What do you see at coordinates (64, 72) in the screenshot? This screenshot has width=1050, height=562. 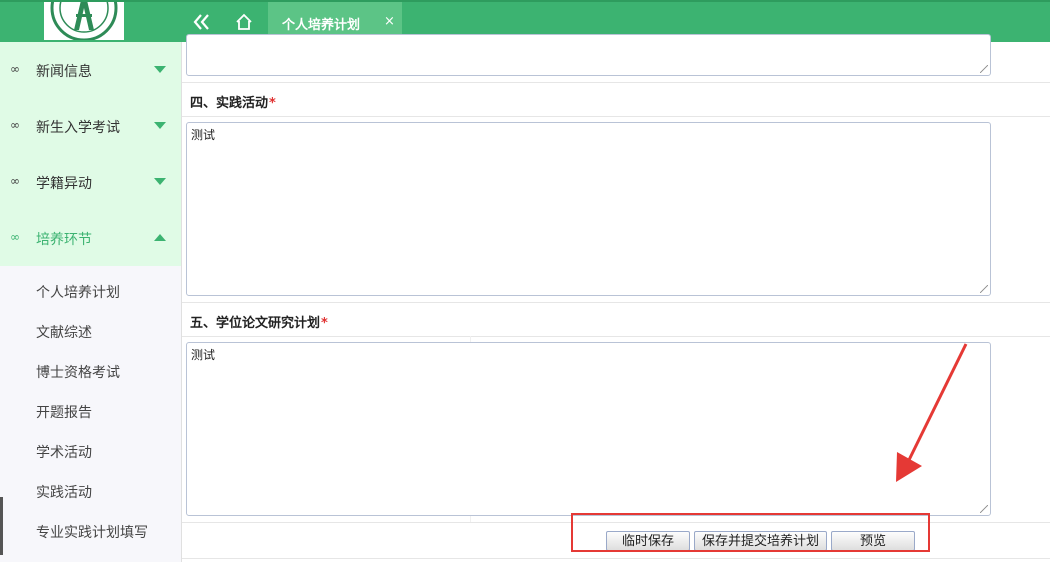 I see `menu-label: 新闻信息` at bounding box center [64, 72].